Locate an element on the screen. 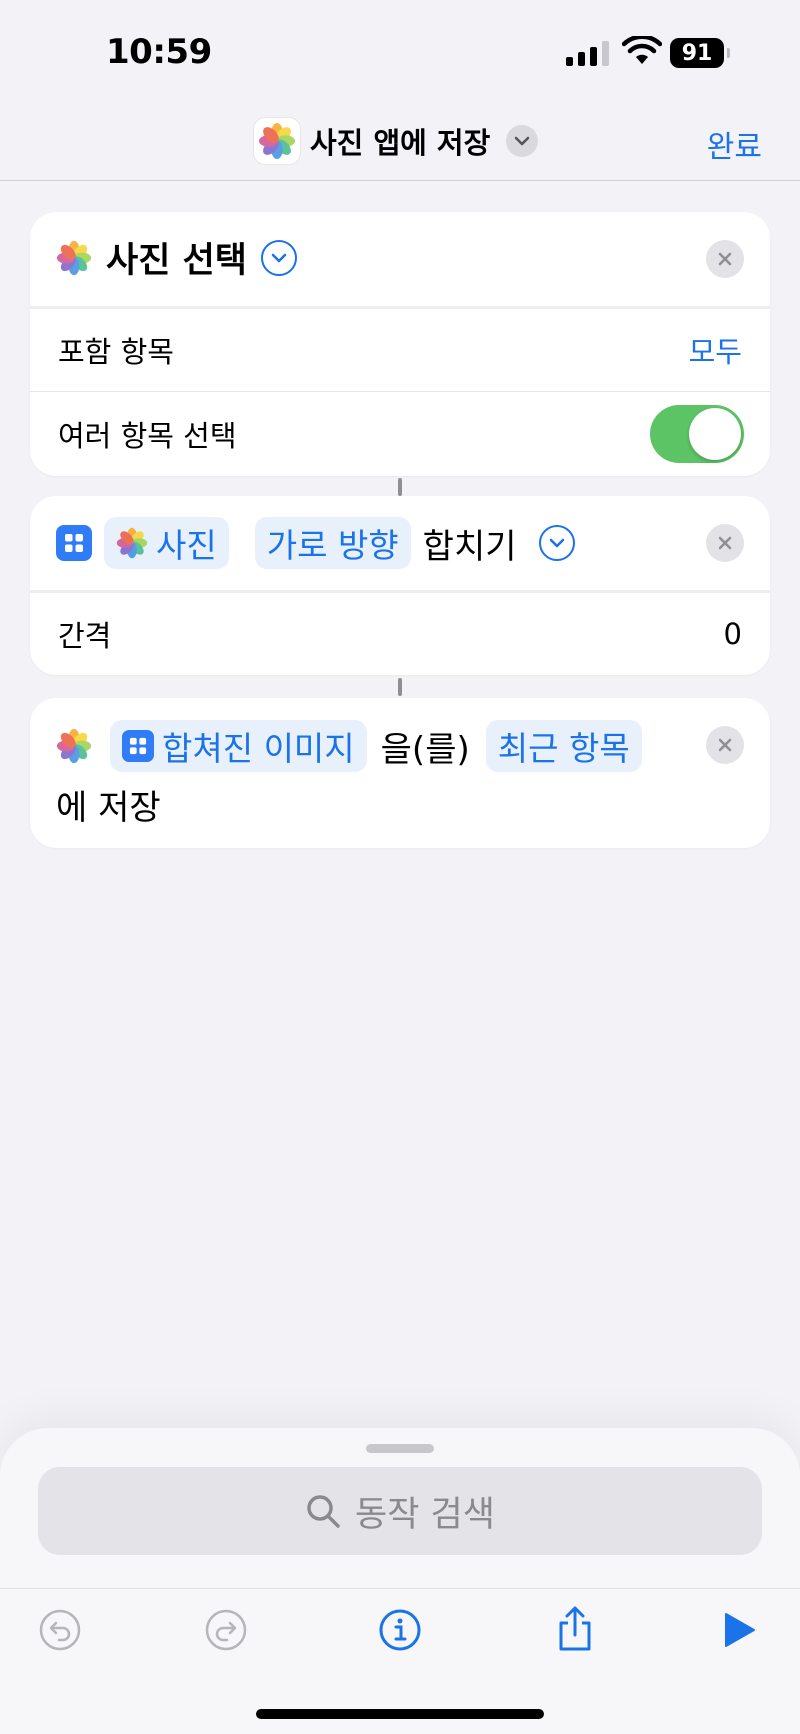 This screenshot has width=800, height=1734. share-icon is located at coordinates (575, 1628).